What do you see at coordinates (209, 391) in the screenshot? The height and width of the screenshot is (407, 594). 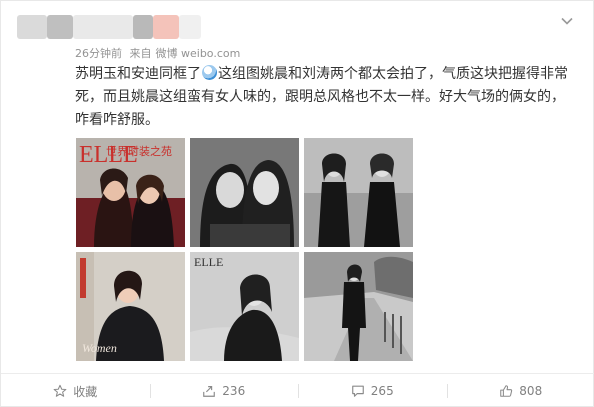 I see `repost-icon` at bounding box center [209, 391].